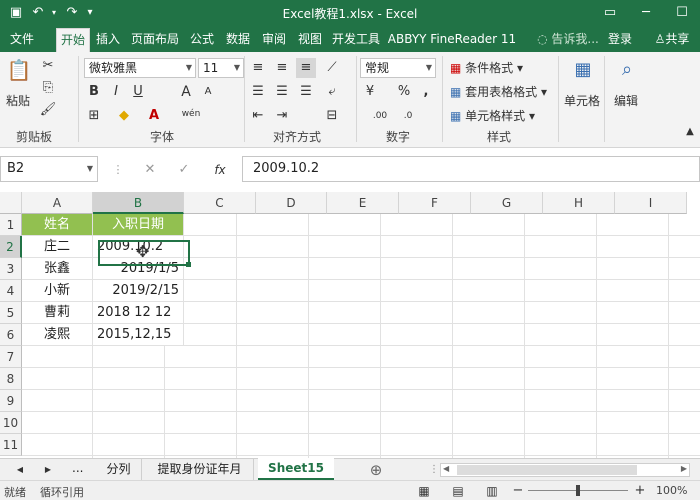  I want to click on row-header-3: 3, so click(11, 269).